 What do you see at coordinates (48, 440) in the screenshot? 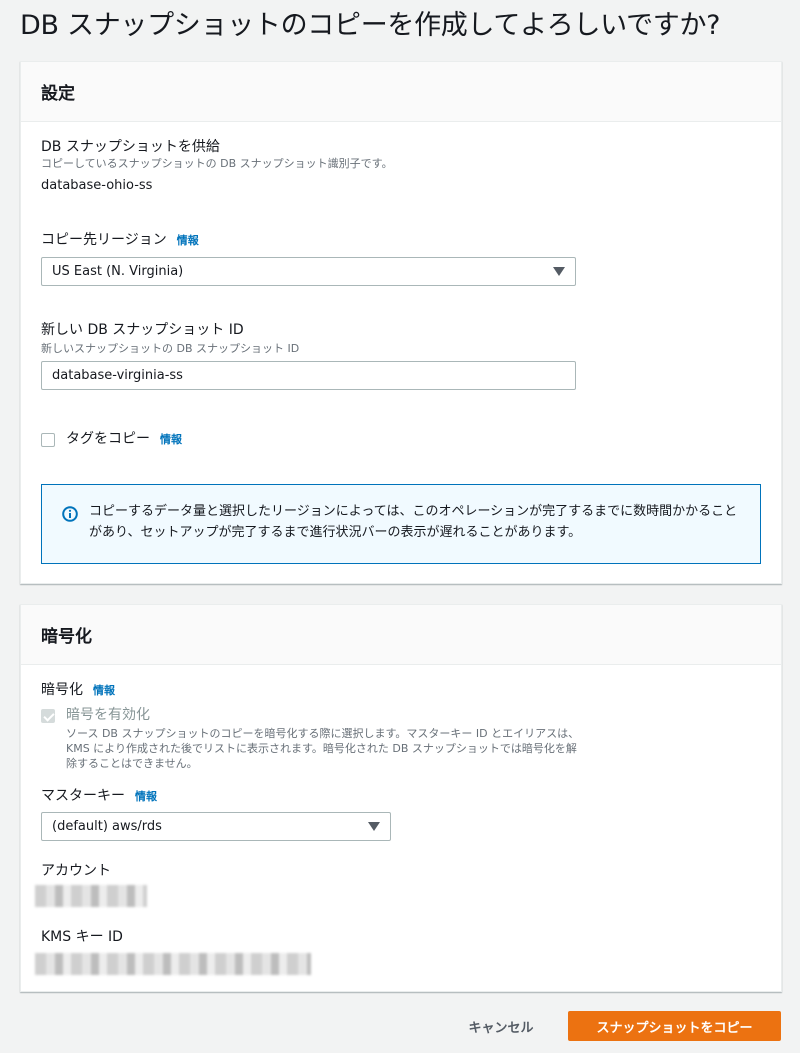
I see `copy-tags-checkbox` at bounding box center [48, 440].